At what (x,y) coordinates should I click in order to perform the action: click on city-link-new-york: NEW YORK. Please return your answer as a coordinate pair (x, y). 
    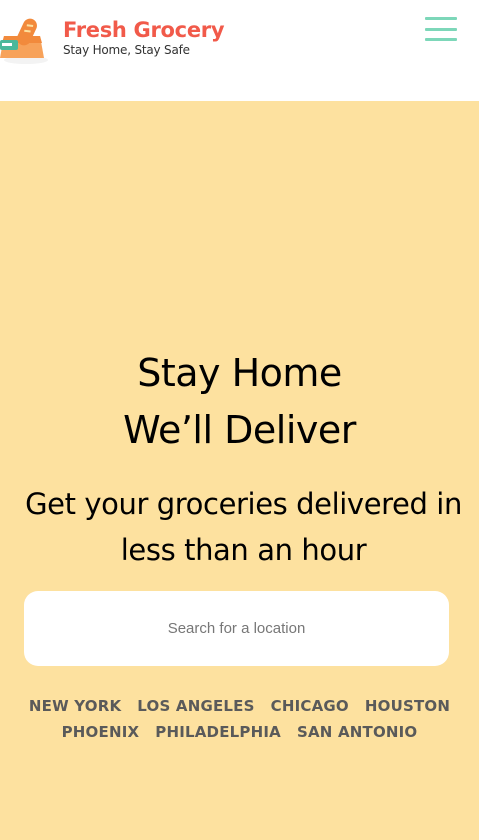
    Looking at the image, I should click on (75, 706).